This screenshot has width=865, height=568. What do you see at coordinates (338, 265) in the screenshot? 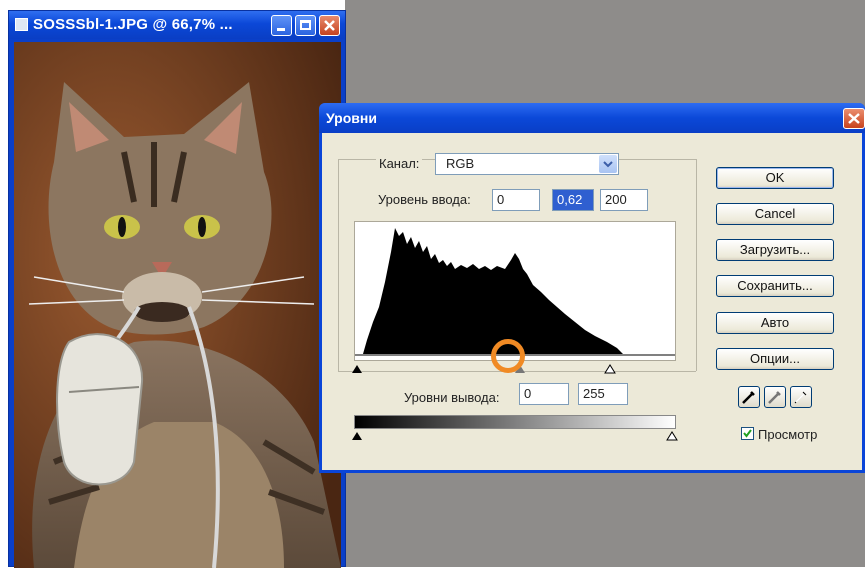
I see `channel-group-frame-left` at bounding box center [338, 265].